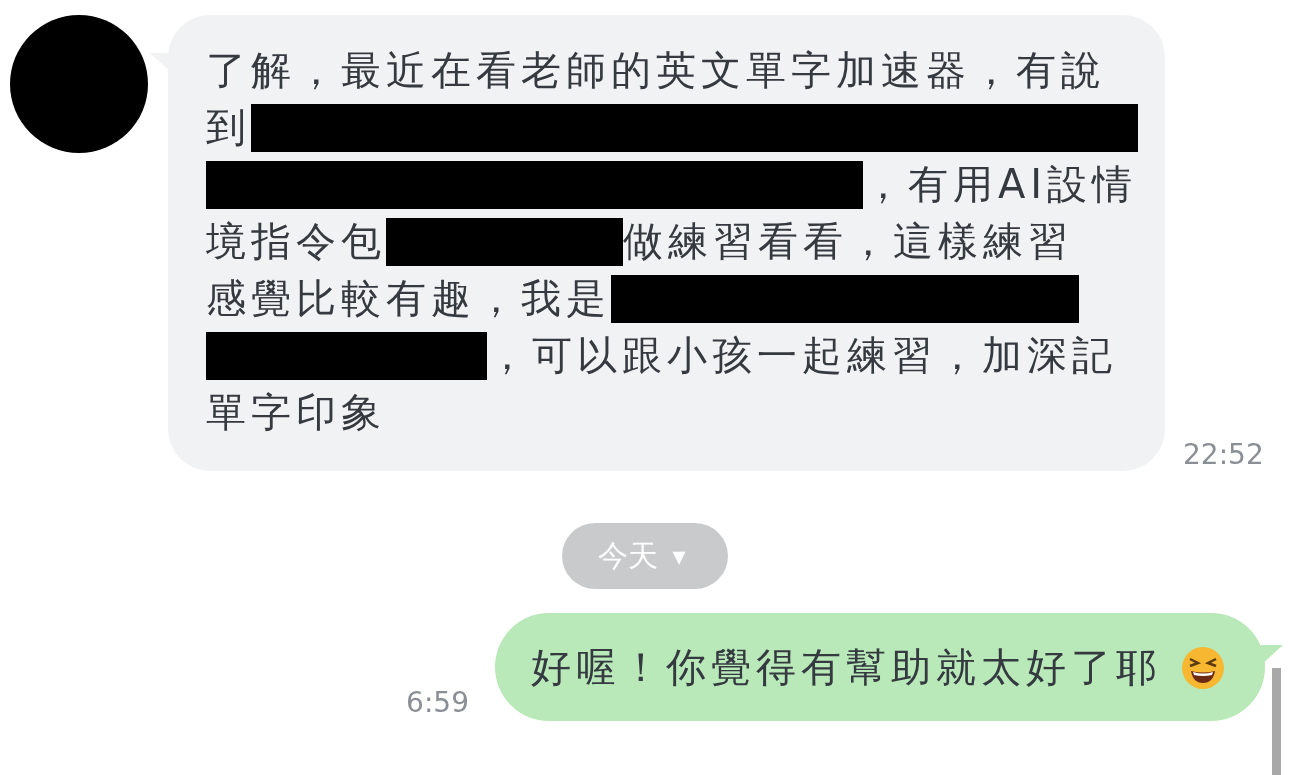 This screenshot has height=775, width=1290. I want to click on message-text: 好喔！你覺得有幫助就太好了耶, so click(846, 667).